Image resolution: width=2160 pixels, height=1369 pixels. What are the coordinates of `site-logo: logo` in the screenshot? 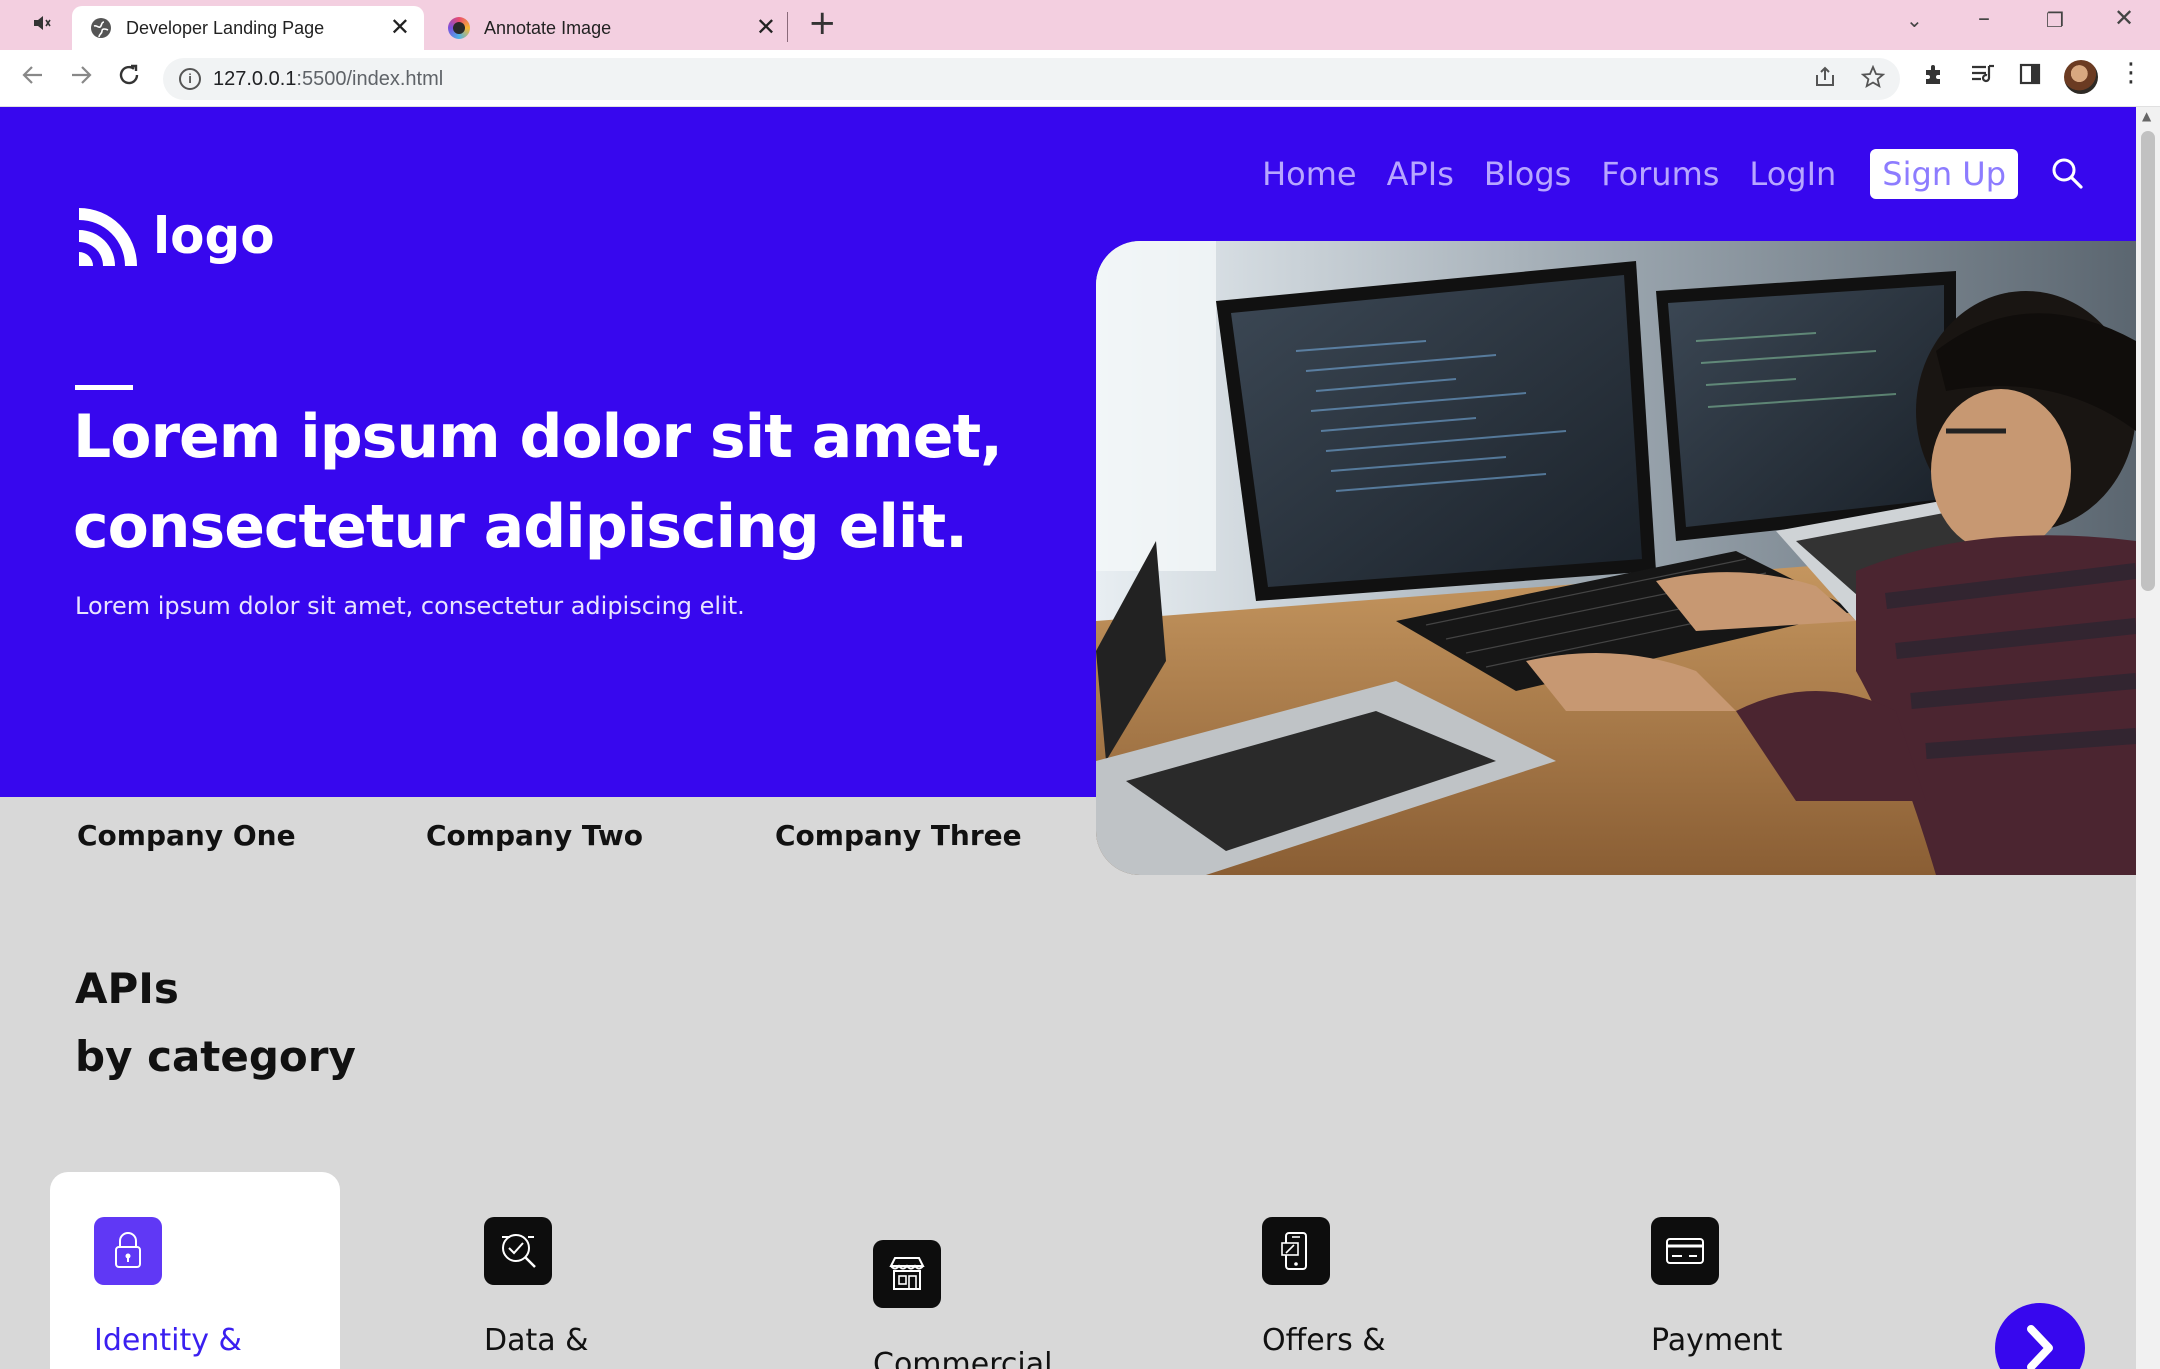 It's located at (175, 236).